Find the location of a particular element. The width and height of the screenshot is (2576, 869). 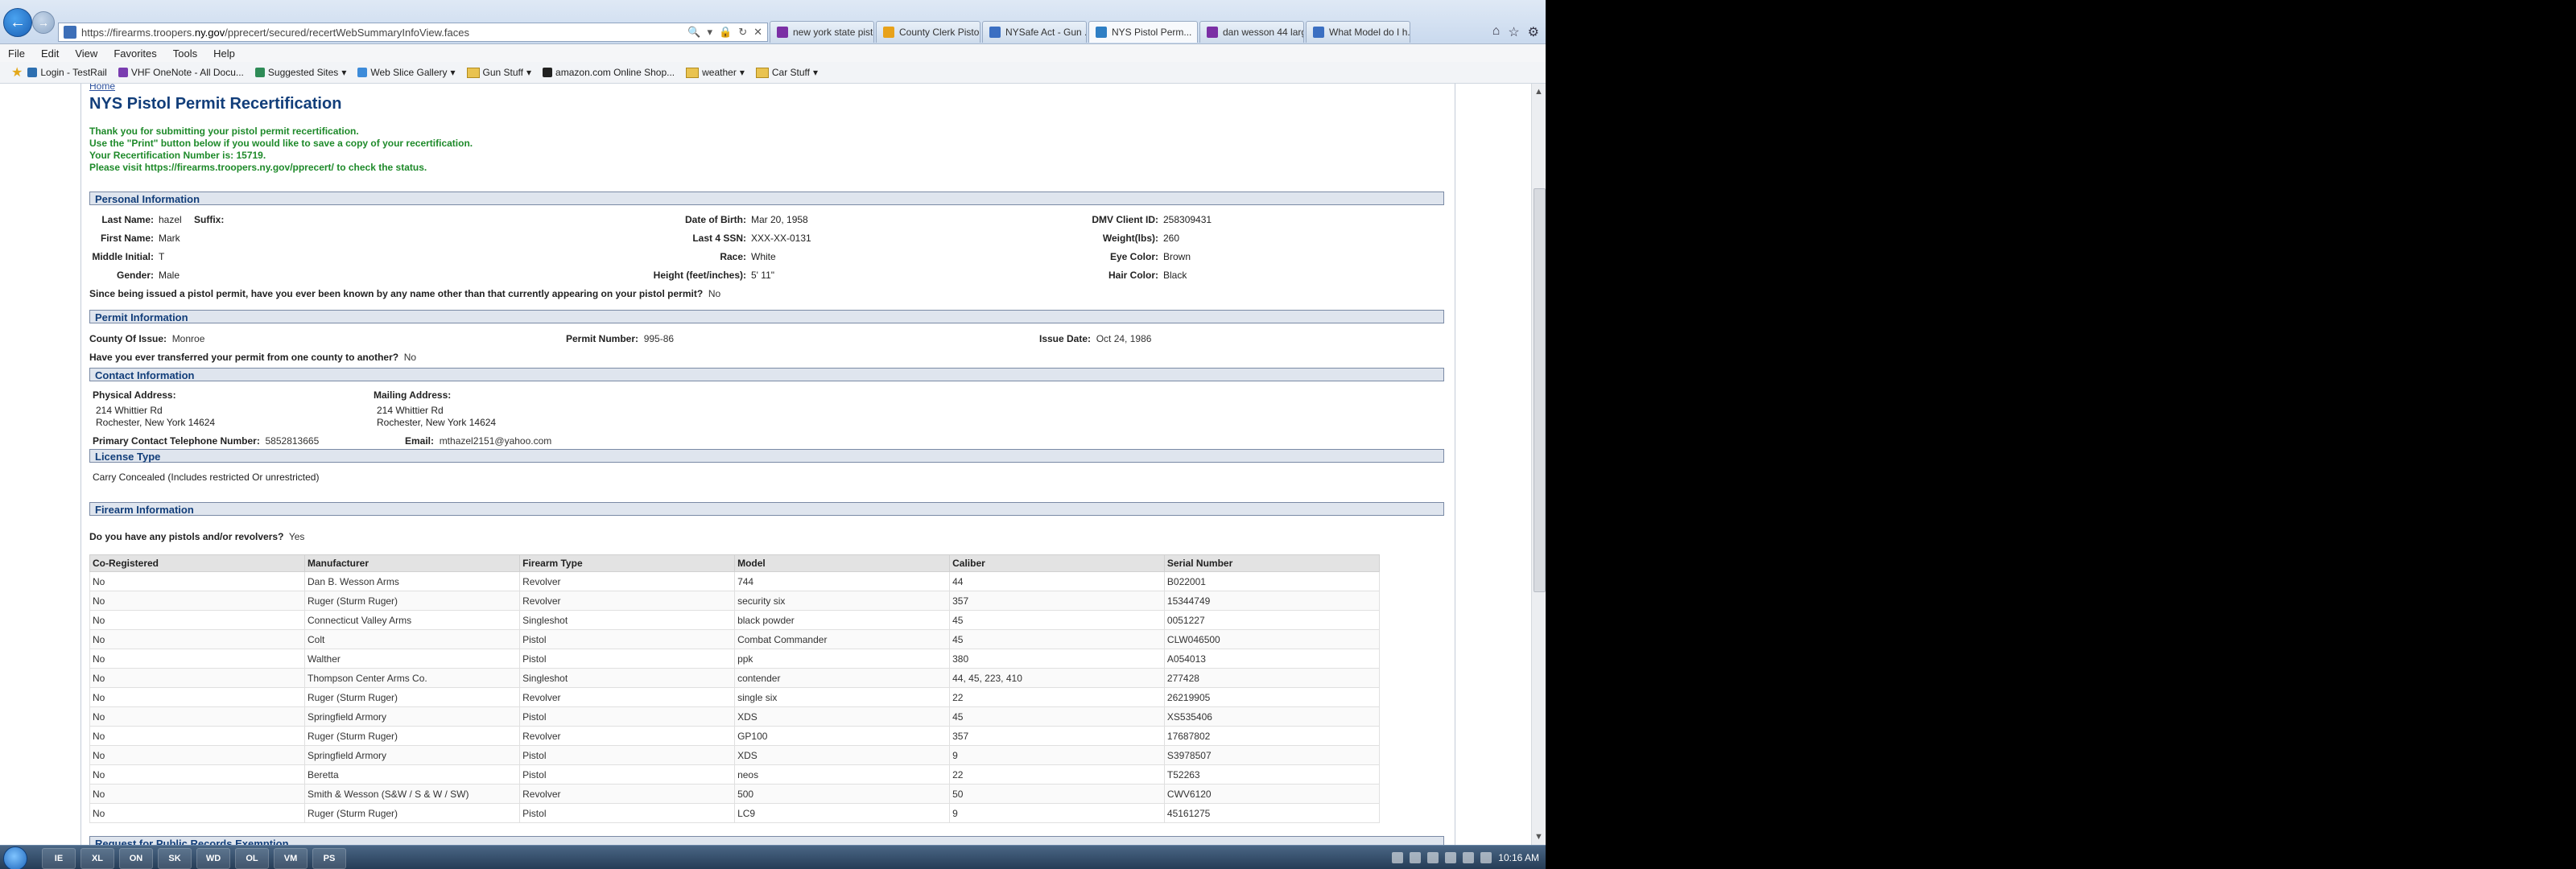

forward-button: → is located at coordinates (43, 22).